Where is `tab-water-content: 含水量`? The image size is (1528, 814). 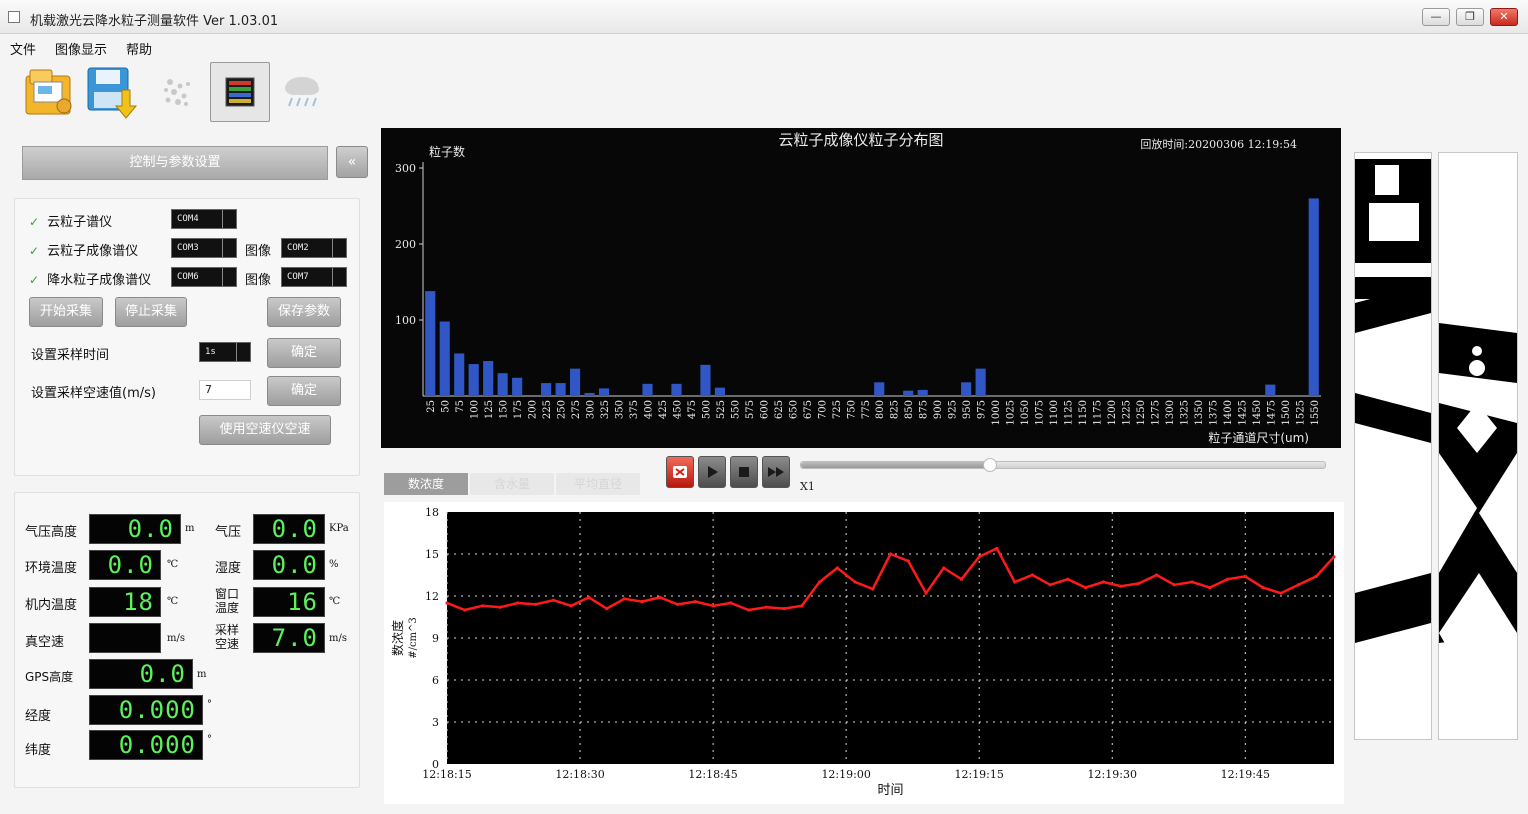 tab-water-content: 含水量 is located at coordinates (512, 484).